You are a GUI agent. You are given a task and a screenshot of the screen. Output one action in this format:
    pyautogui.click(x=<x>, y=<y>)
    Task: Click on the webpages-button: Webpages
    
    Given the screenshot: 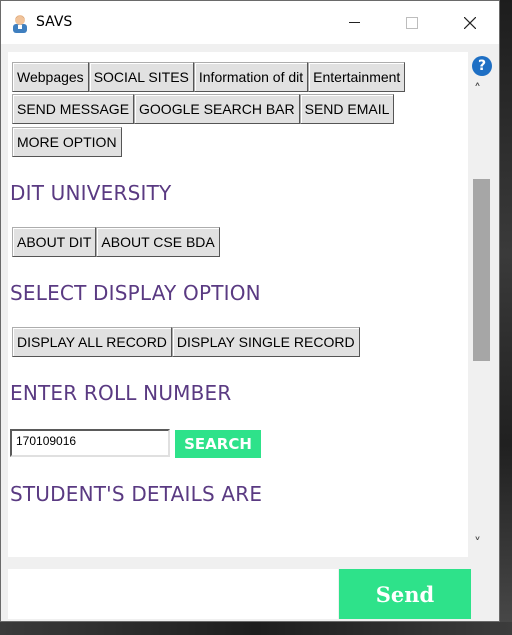 What is the action you would take?
    pyautogui.click(x=50, y=77)
    